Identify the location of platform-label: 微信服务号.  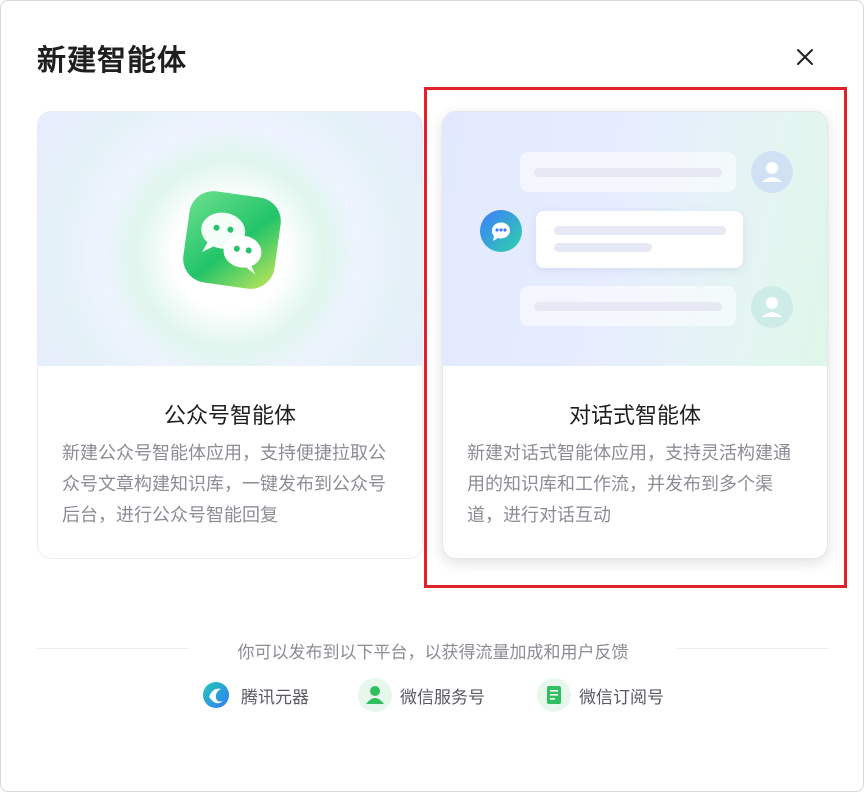
(442, 697).